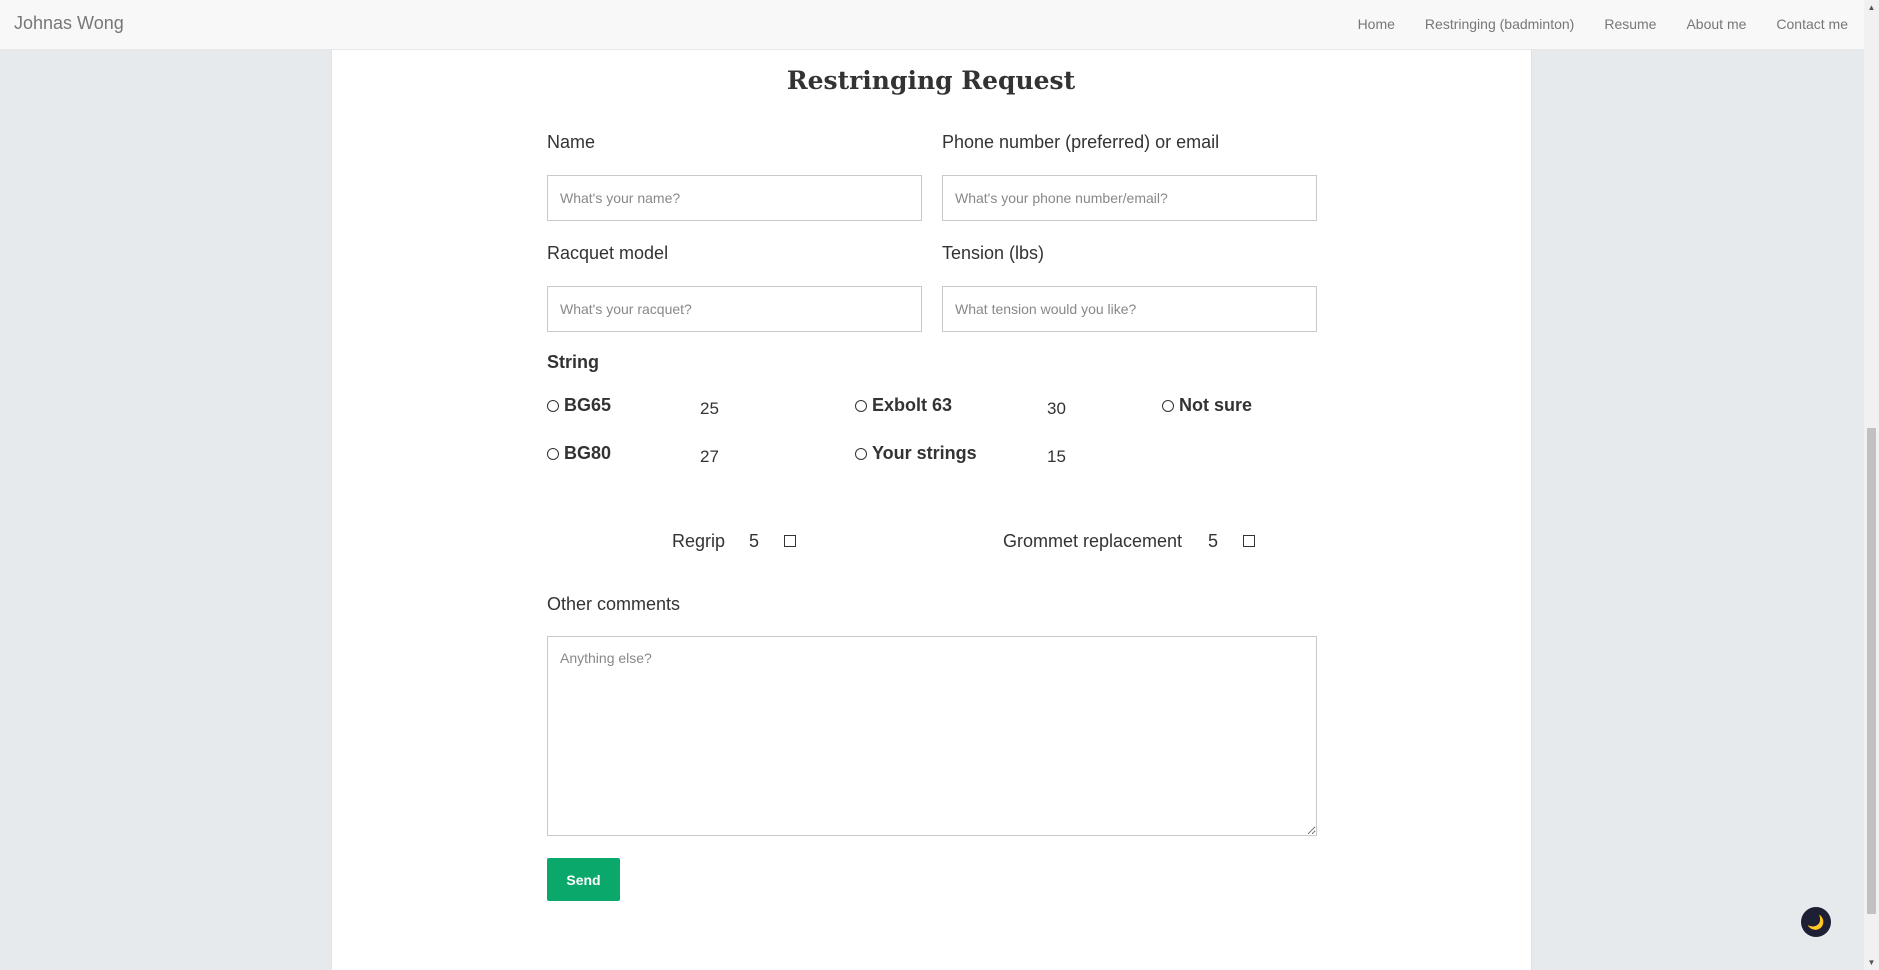  Describe the element at coordinates (931, 80) in the screenshot. I see `page-title: Restringing Request` at that location.